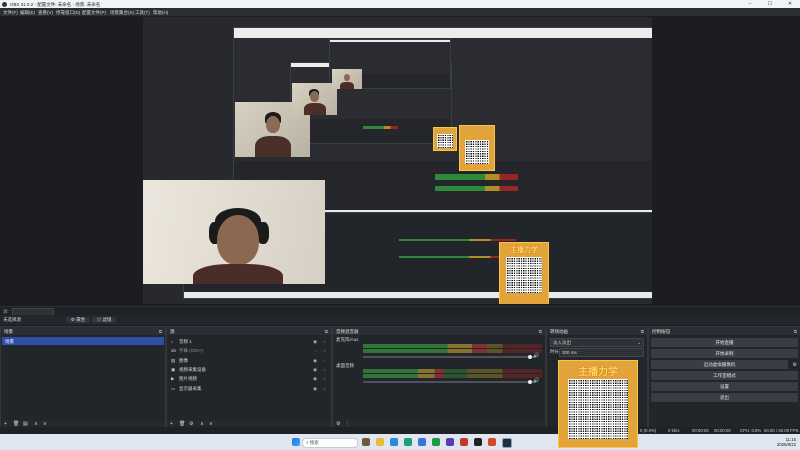 The width and height of the screenshot is (800, 450). What do you see at coordinates (9, 341) in the screenshot?
I see `scene-item-label: 场景` at bounding box center [9, 341].